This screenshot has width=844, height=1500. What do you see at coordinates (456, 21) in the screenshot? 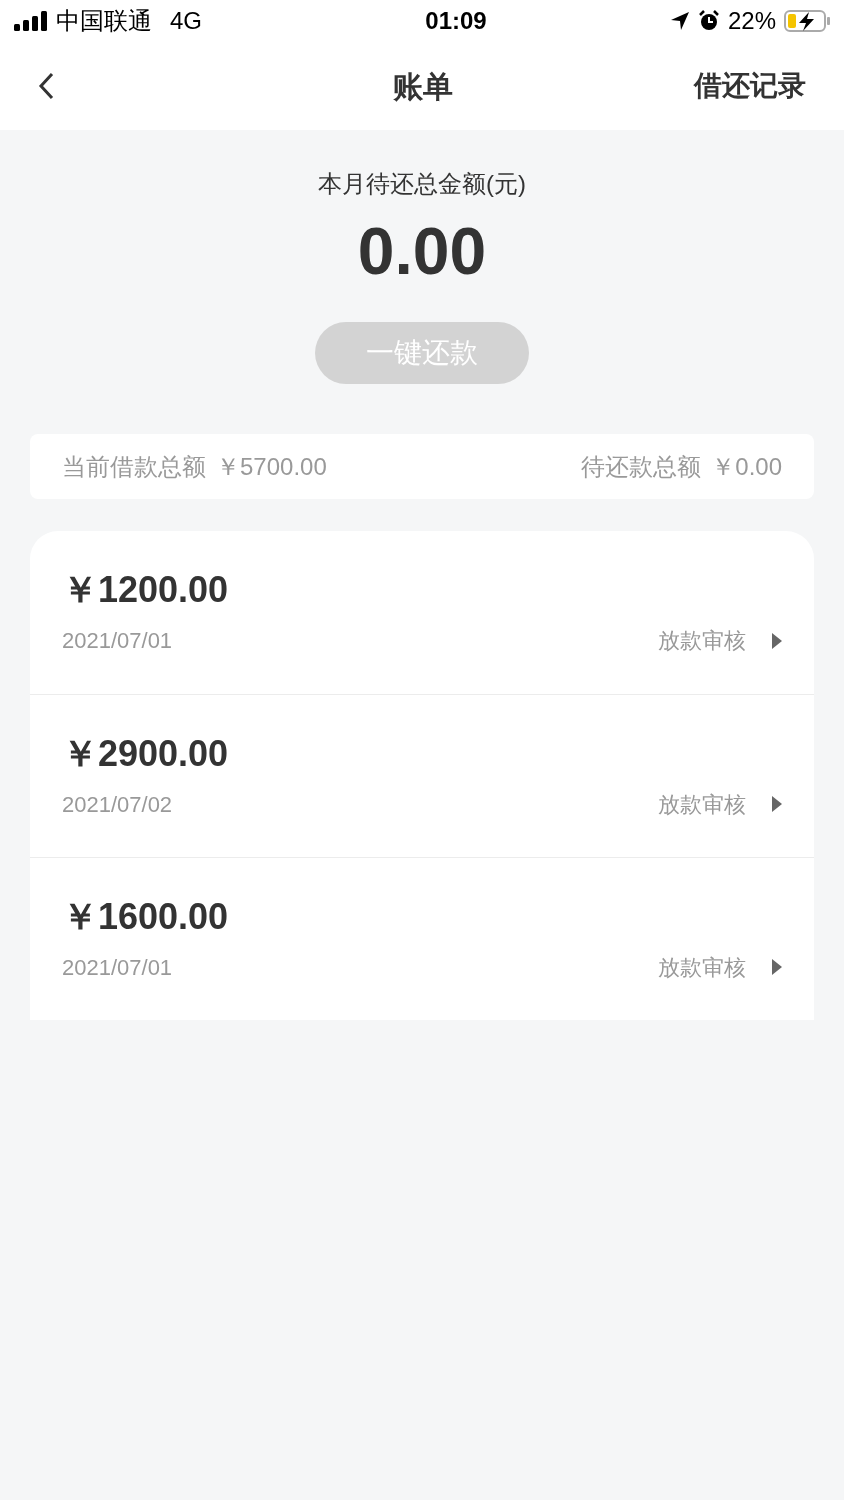
I see `clock-time: 01:09` at bounding box center [456, 21].